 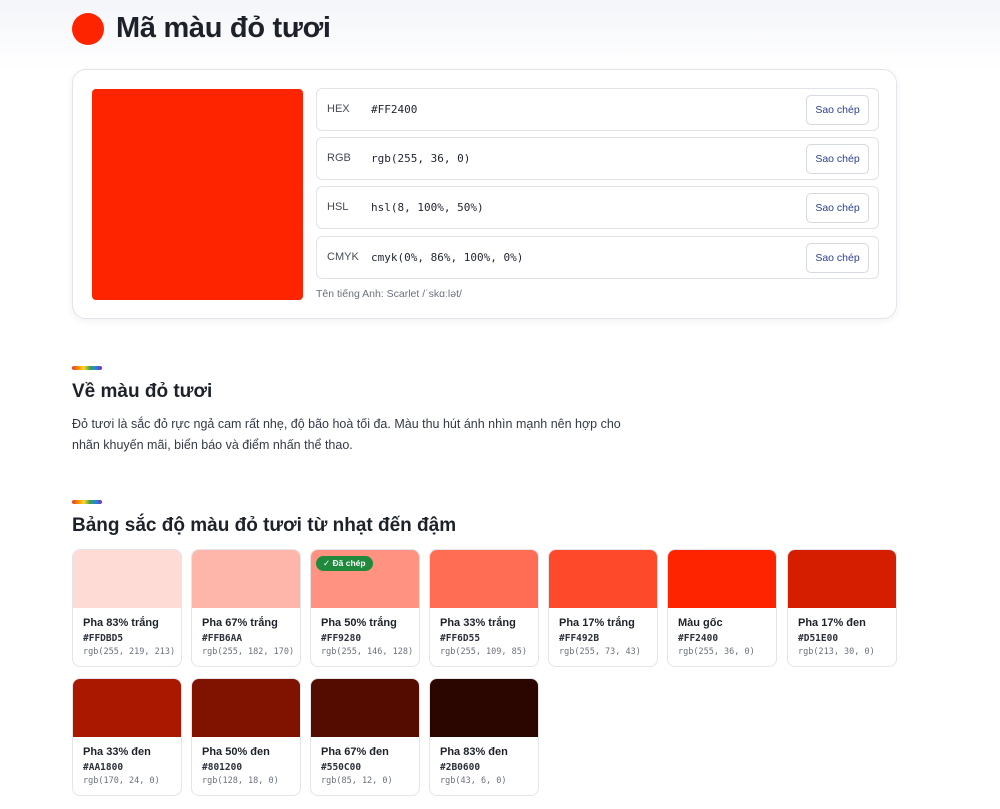 What do you see at coordinates (88, 28) in the screenshot?
I see `color-dot-icon` at bounding box center [88, 28].